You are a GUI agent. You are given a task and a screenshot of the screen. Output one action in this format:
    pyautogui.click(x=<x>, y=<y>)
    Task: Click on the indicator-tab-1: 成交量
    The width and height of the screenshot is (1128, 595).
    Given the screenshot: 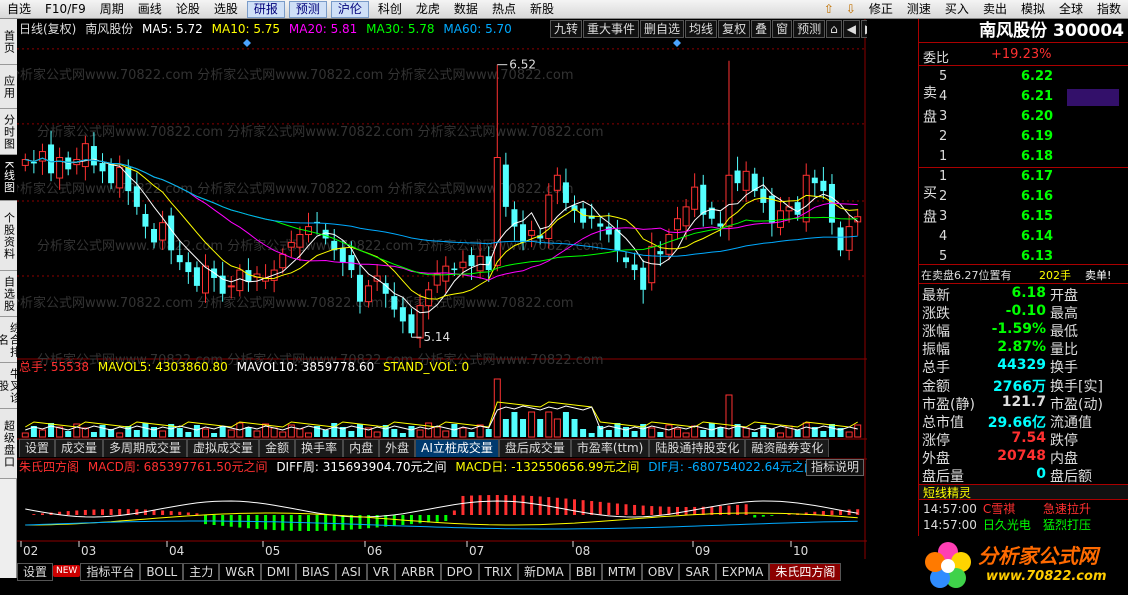 What is the action you would take?
    pyautogui.click(x=79, y=448)
    